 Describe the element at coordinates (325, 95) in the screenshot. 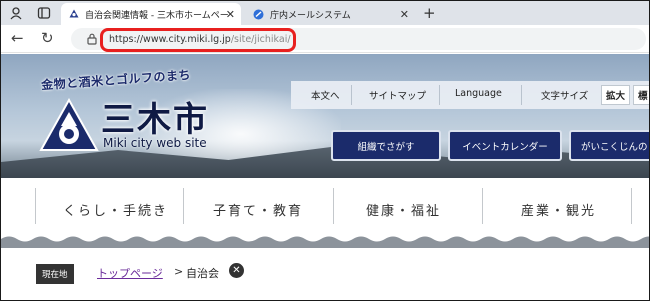

I see `skip-to-content-link: 本文へ` at that location.